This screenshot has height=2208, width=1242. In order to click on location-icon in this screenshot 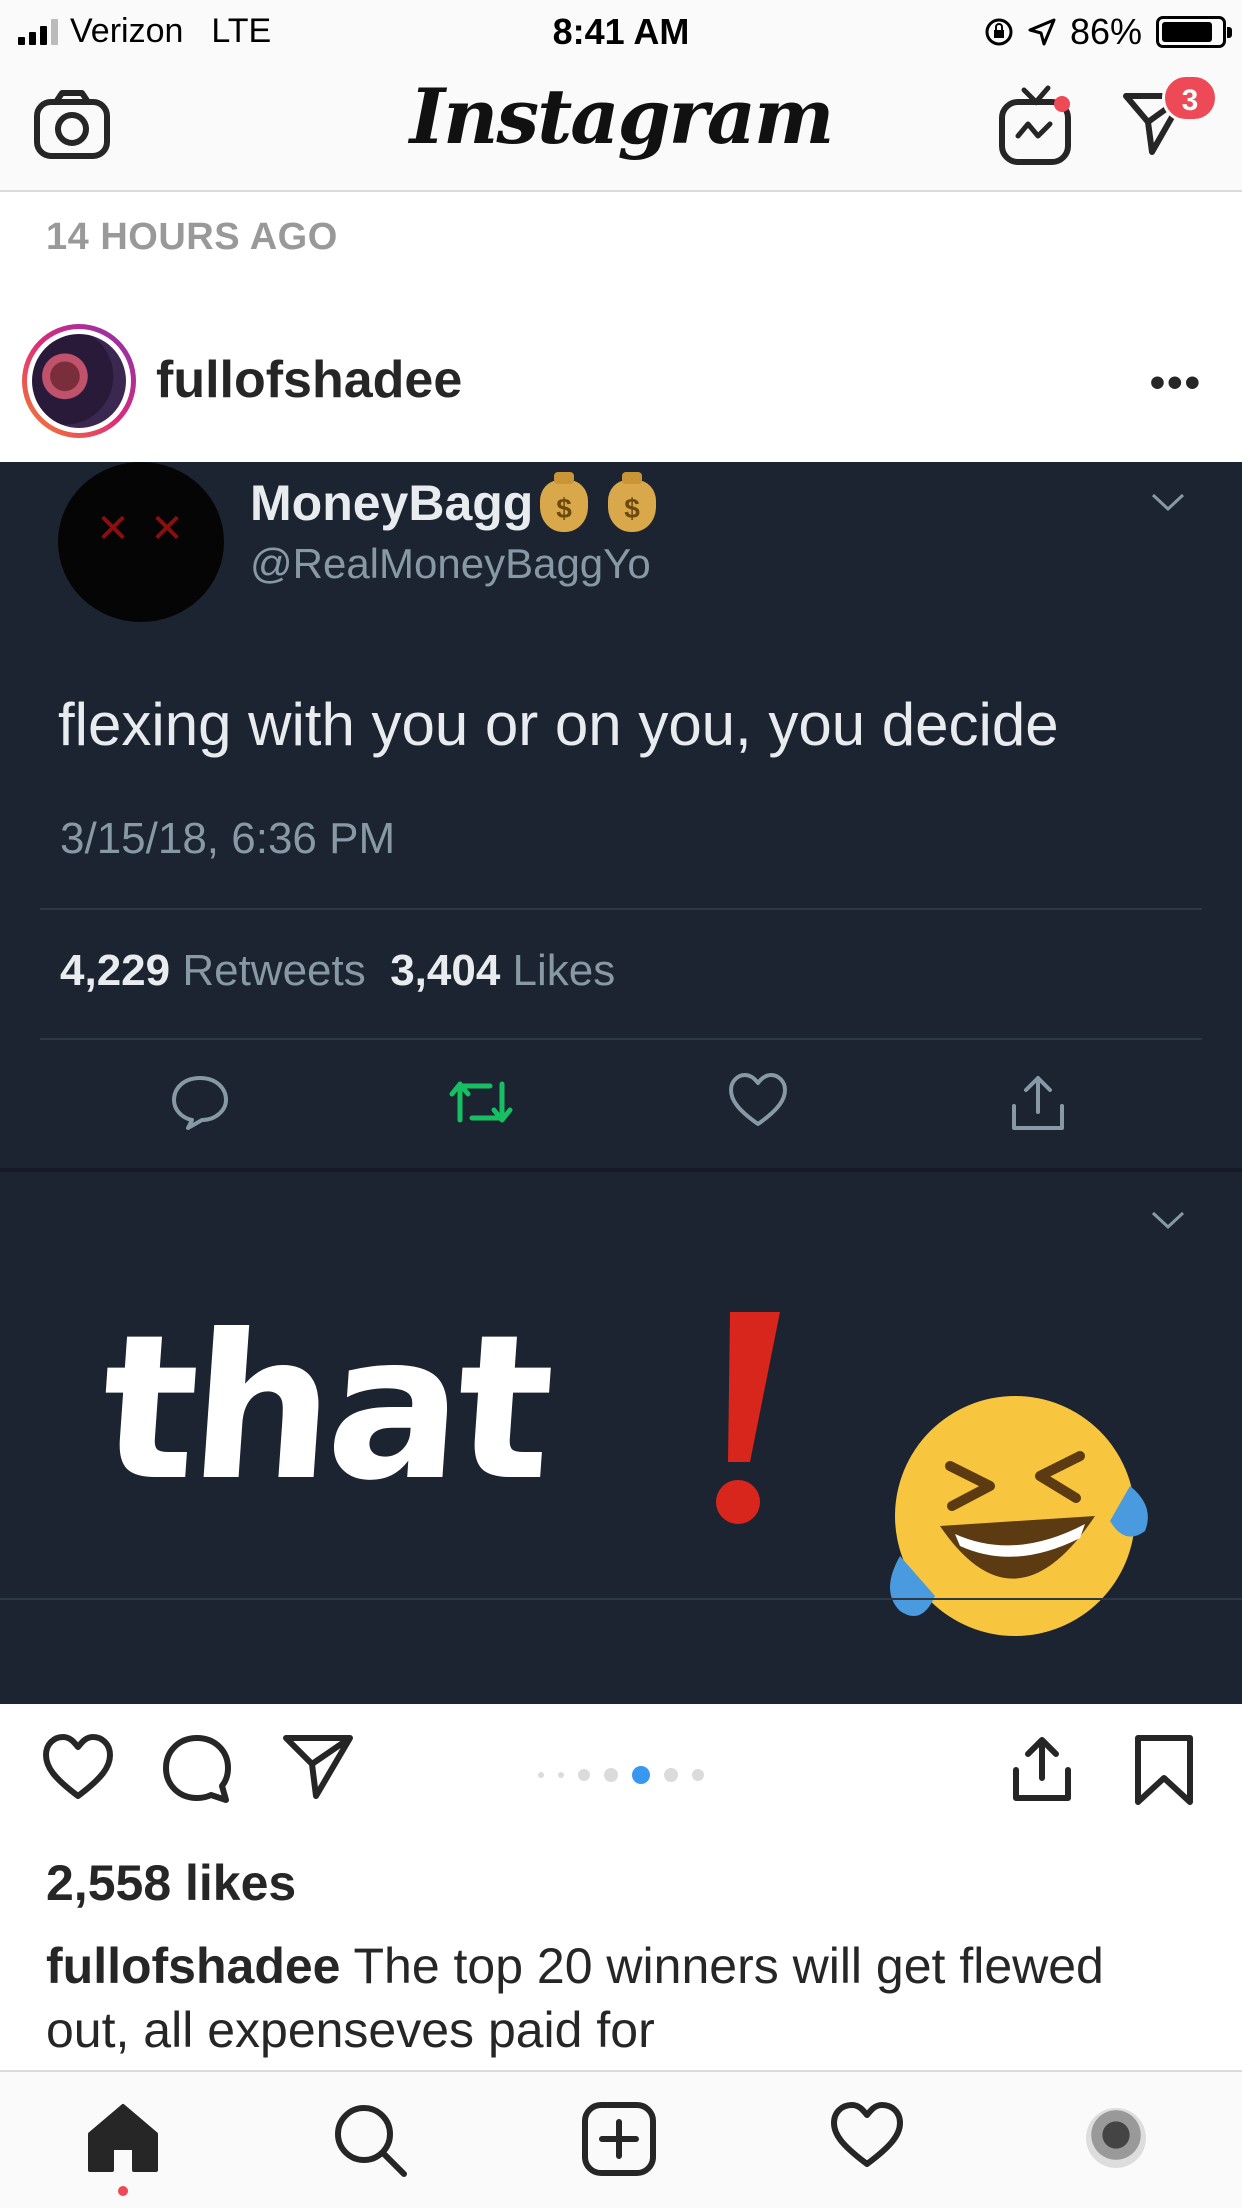, I will do `click(1042, 32)`.